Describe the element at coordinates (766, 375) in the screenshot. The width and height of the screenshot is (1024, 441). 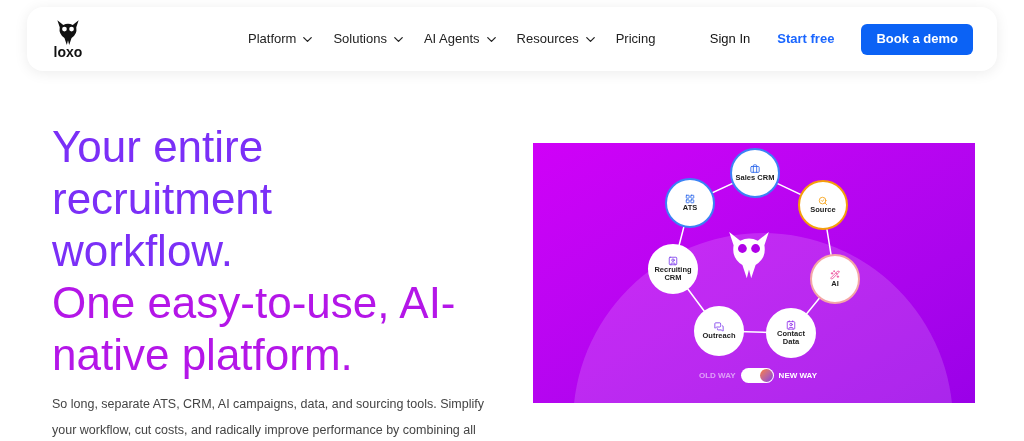
I see `toggle-knob` at that location.